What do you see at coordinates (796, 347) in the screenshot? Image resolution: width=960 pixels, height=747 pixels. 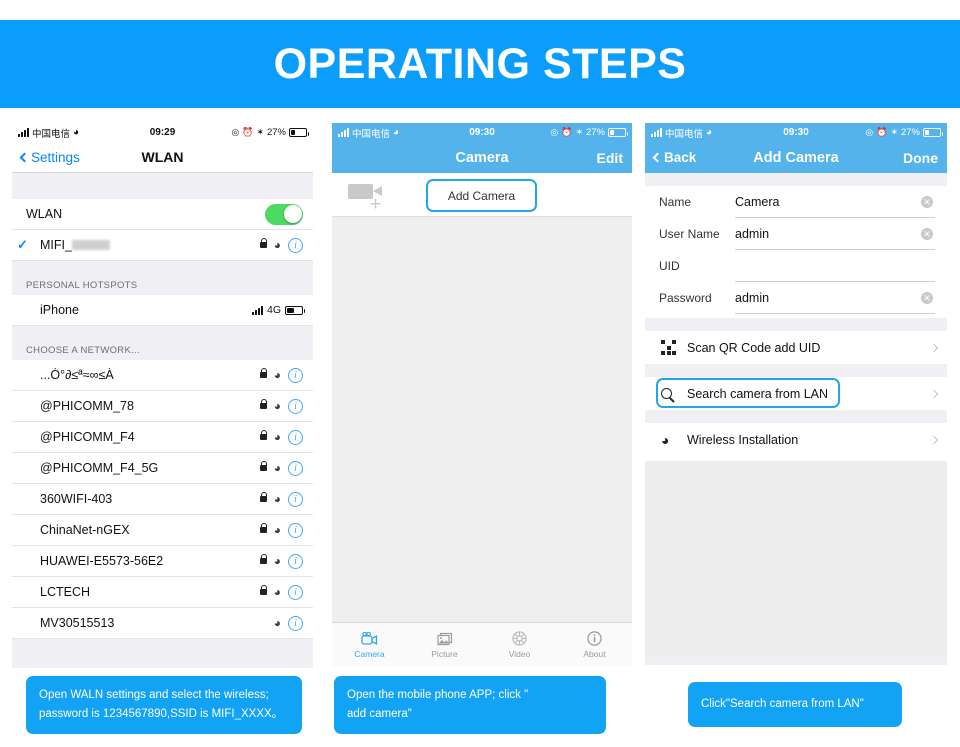 I see `action-row-scan-qr: Scan QR Code add UID` at bounding box center [796, 347].